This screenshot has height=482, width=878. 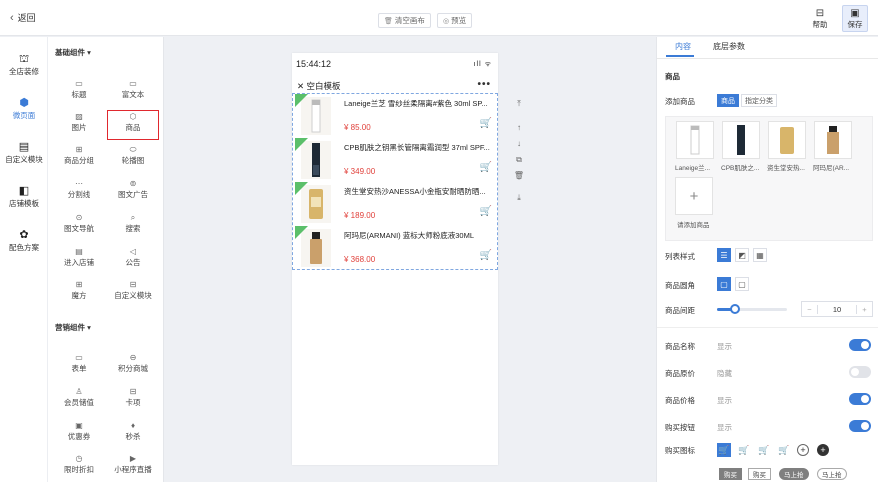 What do you see at coordinates (860, 372) in the screenshot?
I see `show-original-price-toggle` at bounding box center [860, 372].